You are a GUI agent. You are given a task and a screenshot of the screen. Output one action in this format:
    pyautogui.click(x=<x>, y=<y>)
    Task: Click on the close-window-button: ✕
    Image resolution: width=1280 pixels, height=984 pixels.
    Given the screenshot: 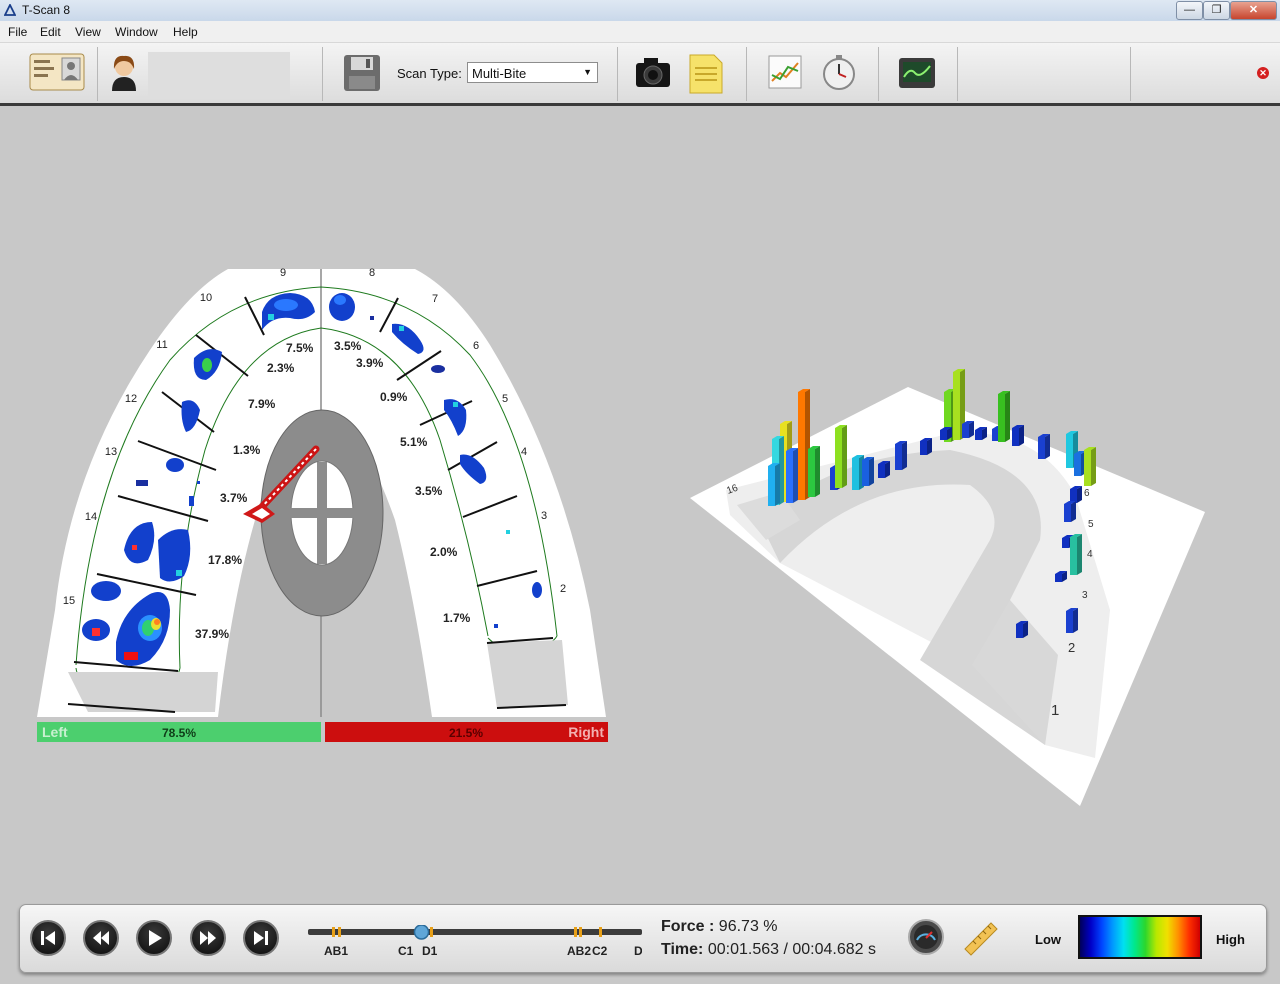 What is the action you would take?
    pyautogui.click(x=1253, y=10)
    